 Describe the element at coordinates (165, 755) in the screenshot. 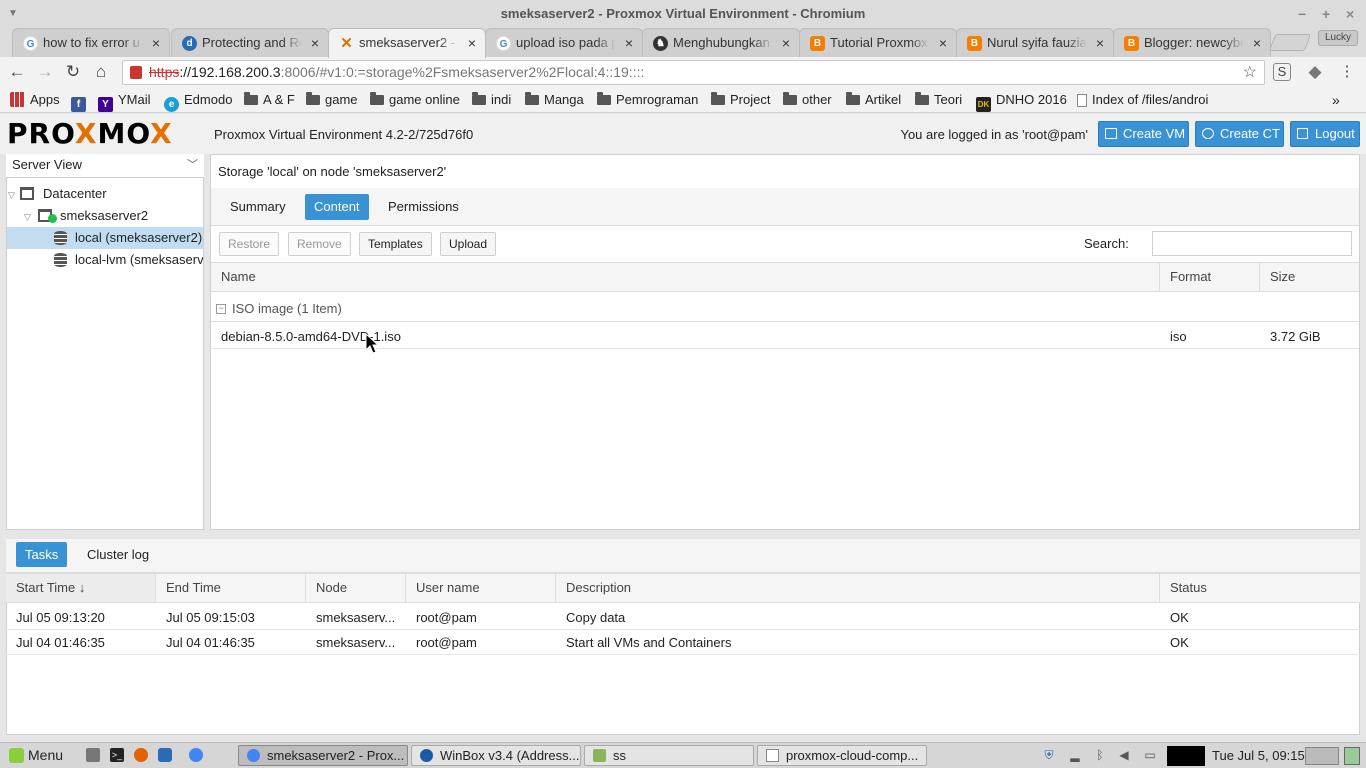

I see `app-launcher-icon` at that location.